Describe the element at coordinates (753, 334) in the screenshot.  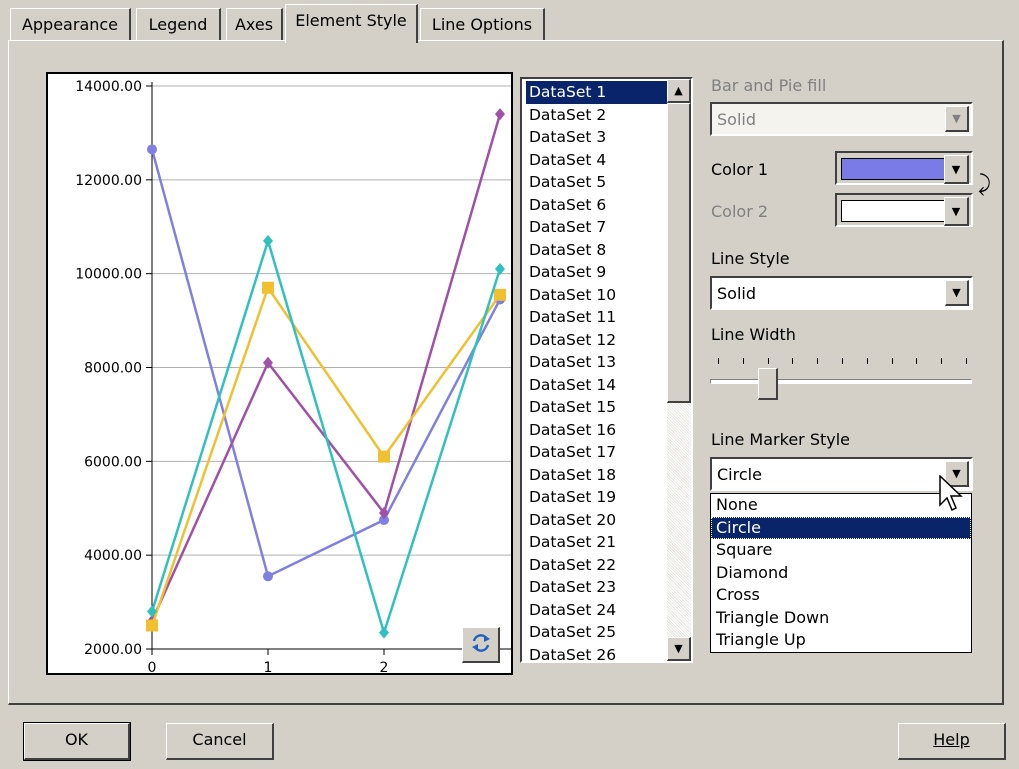
I see `line-width-label: Line Width` at that location.